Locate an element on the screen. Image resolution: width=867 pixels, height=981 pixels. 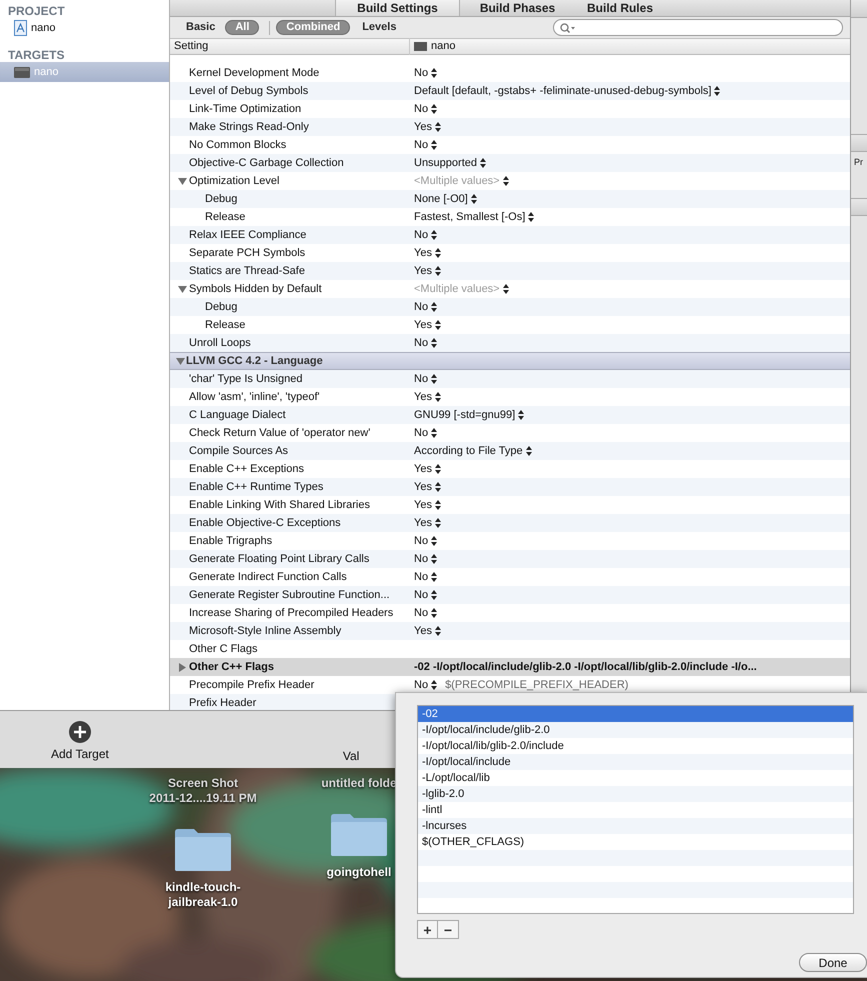
desktop-icon-label: untitled folde is located at coordinates (359, 783).